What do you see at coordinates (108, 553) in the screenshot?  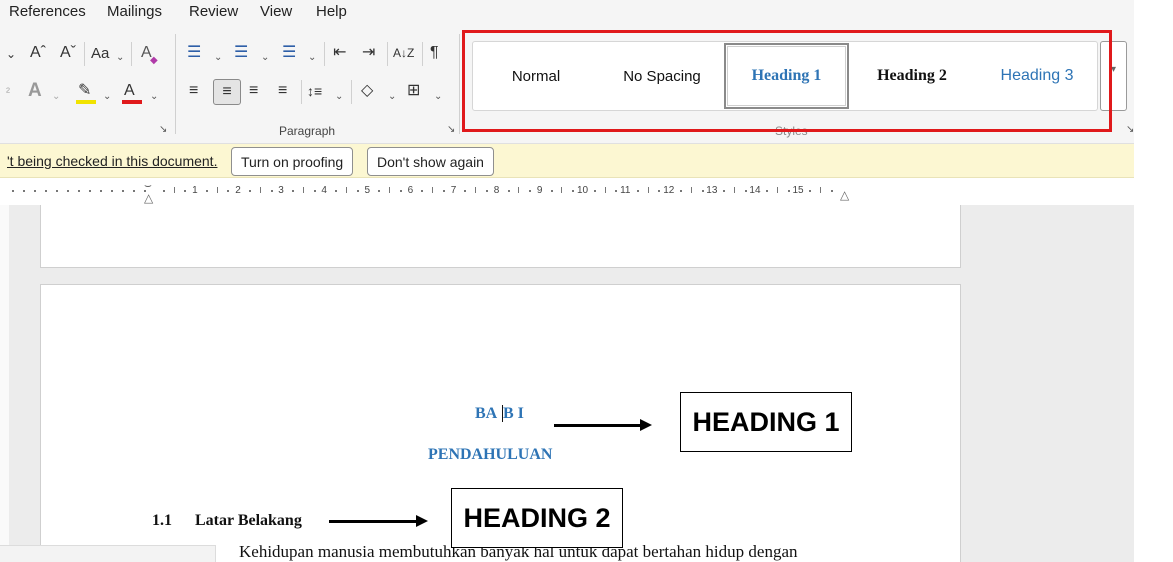 I see `status-panel` at bounding box center [108, 553].